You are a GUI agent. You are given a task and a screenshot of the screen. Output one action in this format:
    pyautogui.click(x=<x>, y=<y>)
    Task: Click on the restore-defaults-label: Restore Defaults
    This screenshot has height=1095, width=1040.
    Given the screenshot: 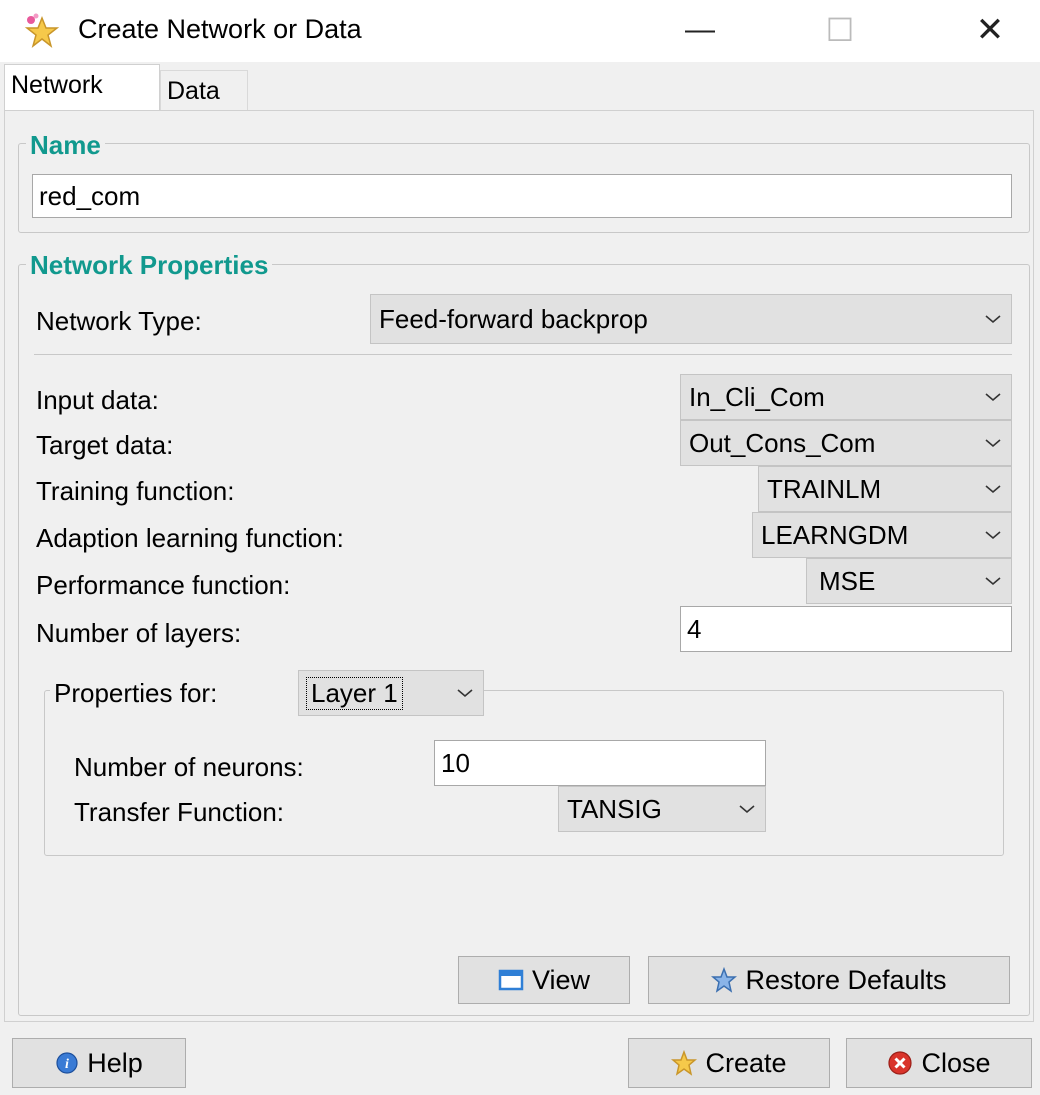 What is the action you would take?
    pyautogui.click(x=846, y=979)
    